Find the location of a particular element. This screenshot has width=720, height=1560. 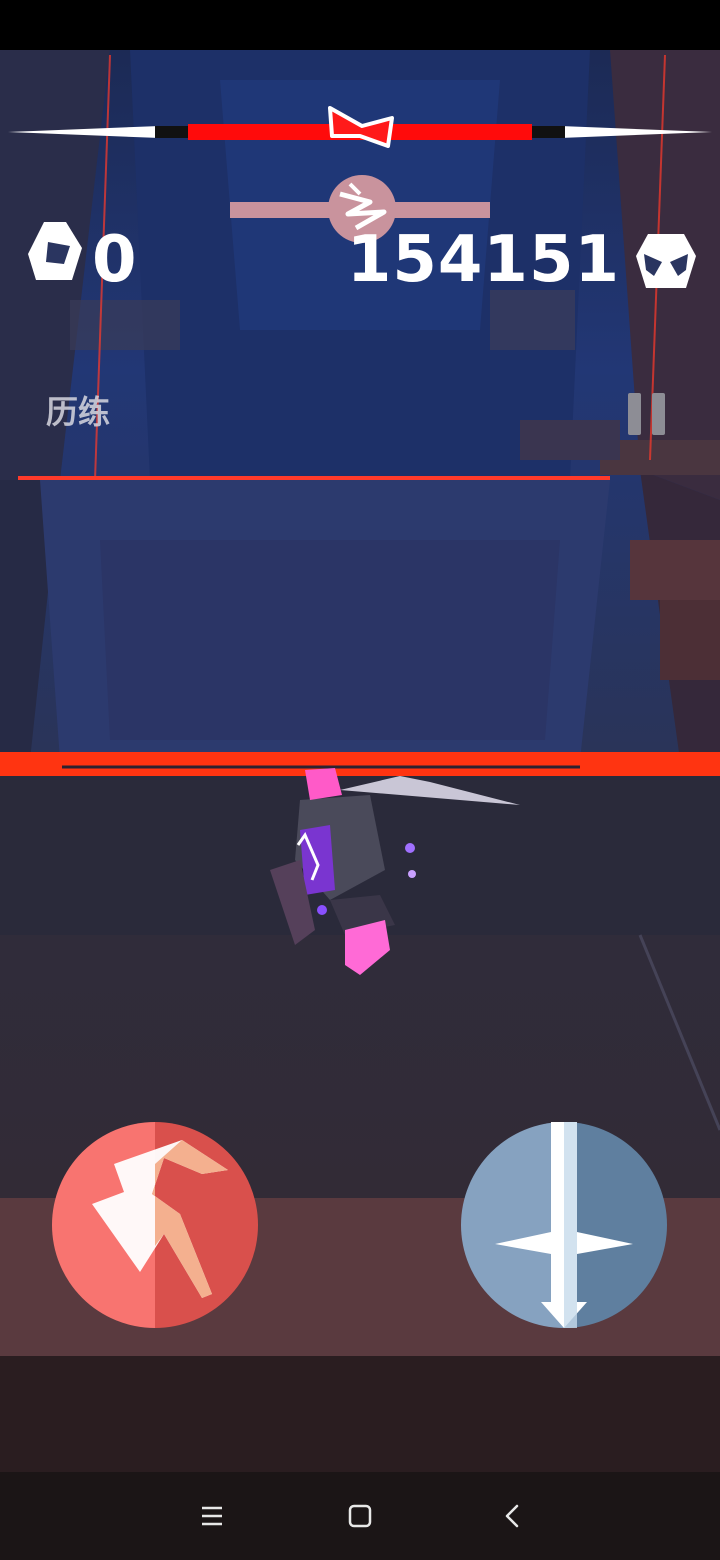

pause-bar-left is located at coordinates (634, 414).